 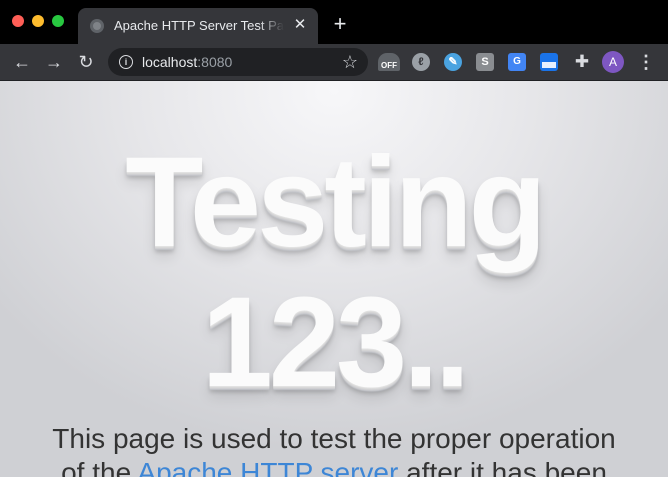 I want to click on tab-apache-test-page: Apache HTTP Server Test Page ✕, so click(x=198, y=26).